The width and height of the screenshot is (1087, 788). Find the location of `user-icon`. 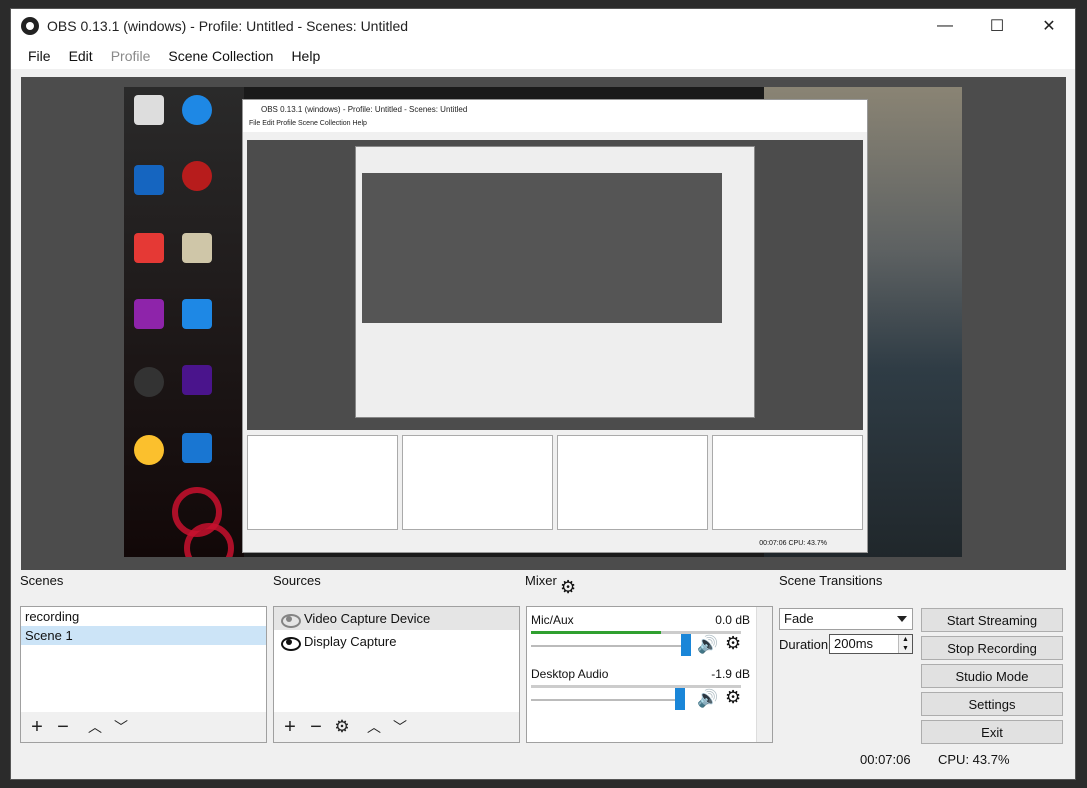

user-icon is located at coordinates (197, 314).